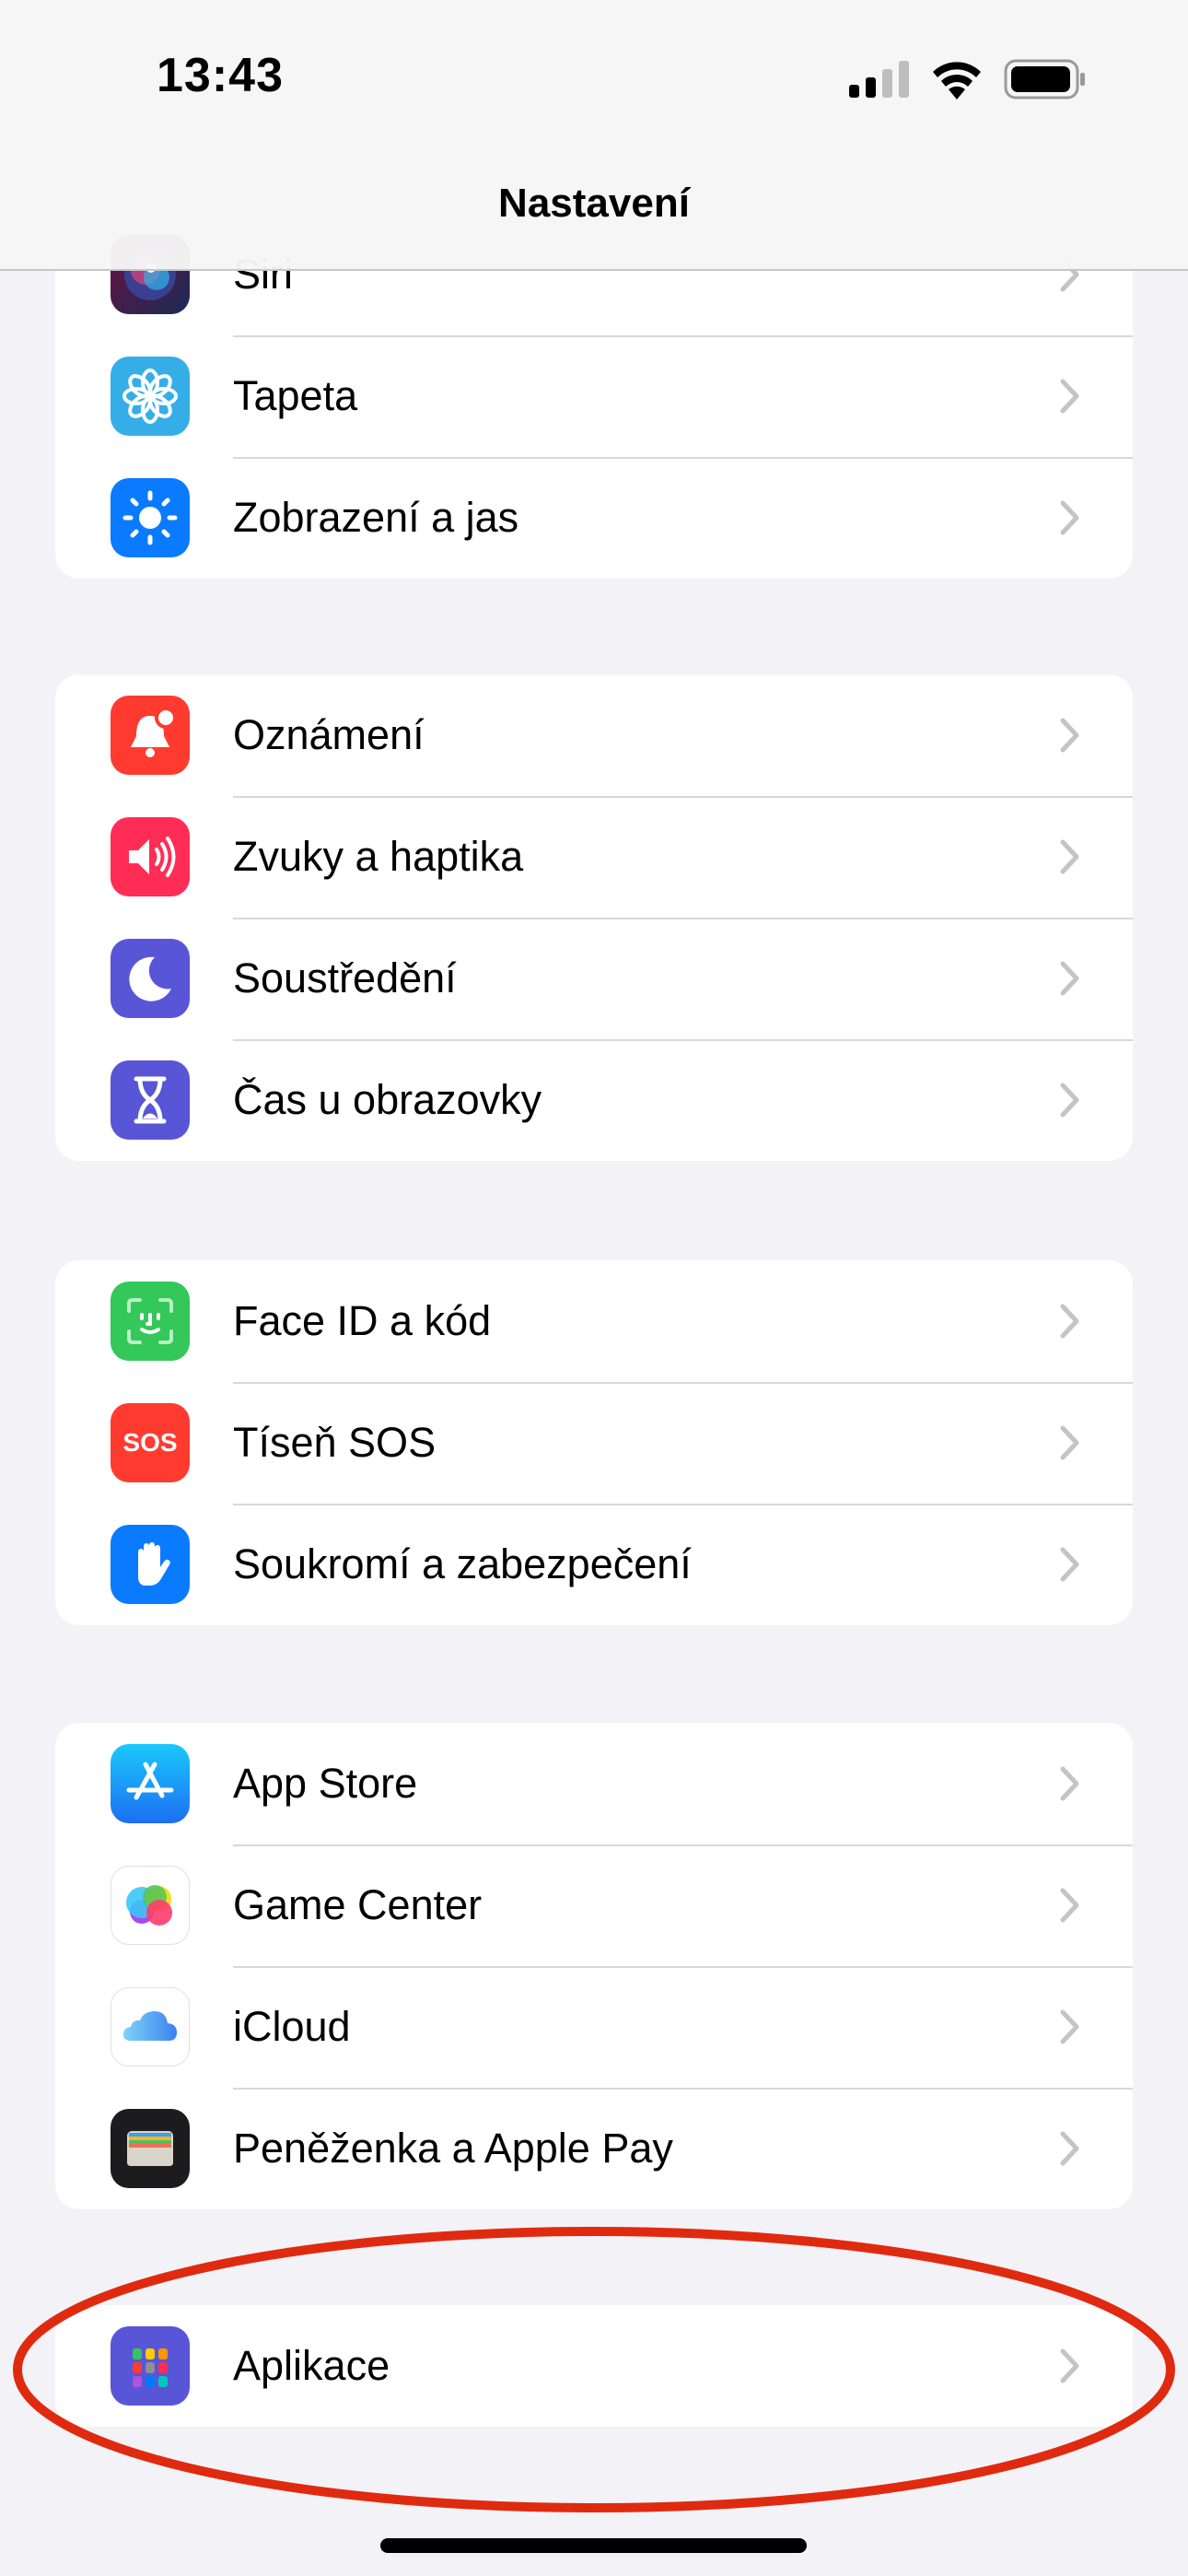 The height and width of the screenshot is (2576, 1188). I want to click on status-icons, so click(968, 79).